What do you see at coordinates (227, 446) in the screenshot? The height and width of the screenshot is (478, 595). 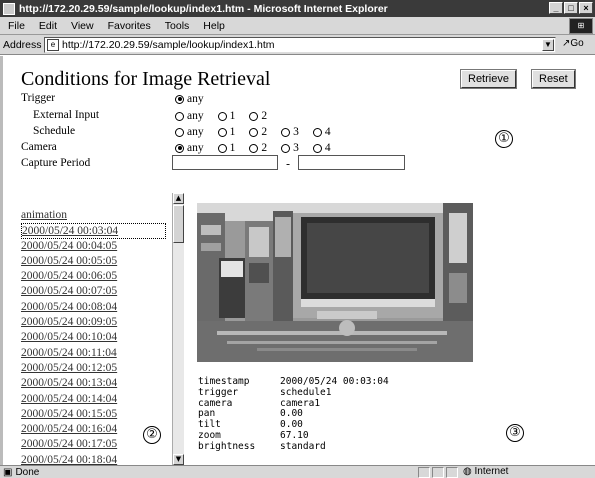 I see `meta-key: brightness` at bounding box center [227, 446].